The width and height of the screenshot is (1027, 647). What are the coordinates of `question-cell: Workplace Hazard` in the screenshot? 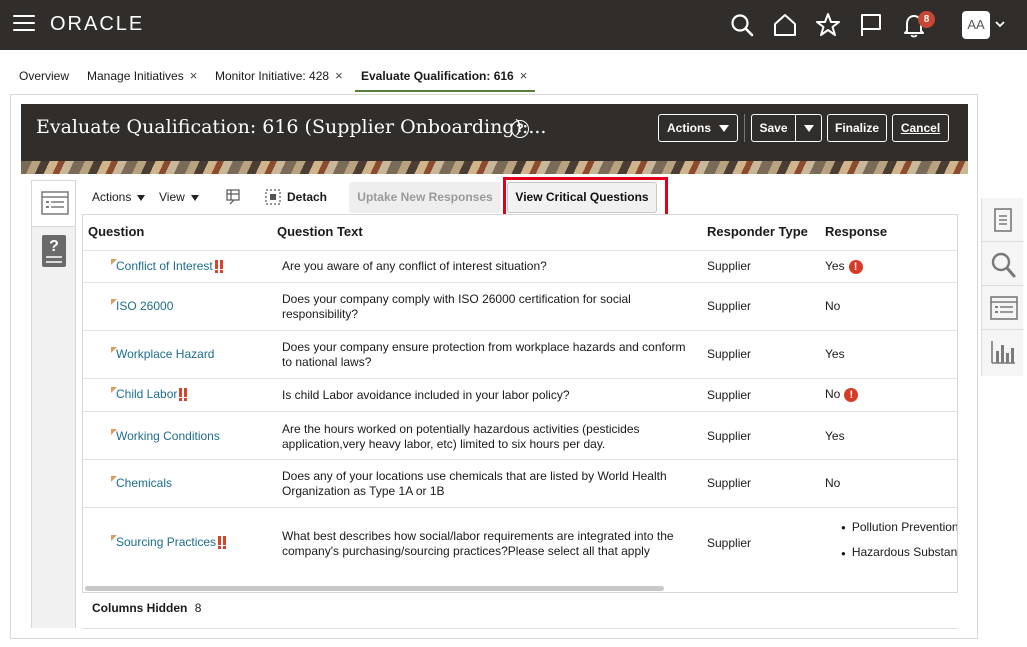 It's located at (162, 354).